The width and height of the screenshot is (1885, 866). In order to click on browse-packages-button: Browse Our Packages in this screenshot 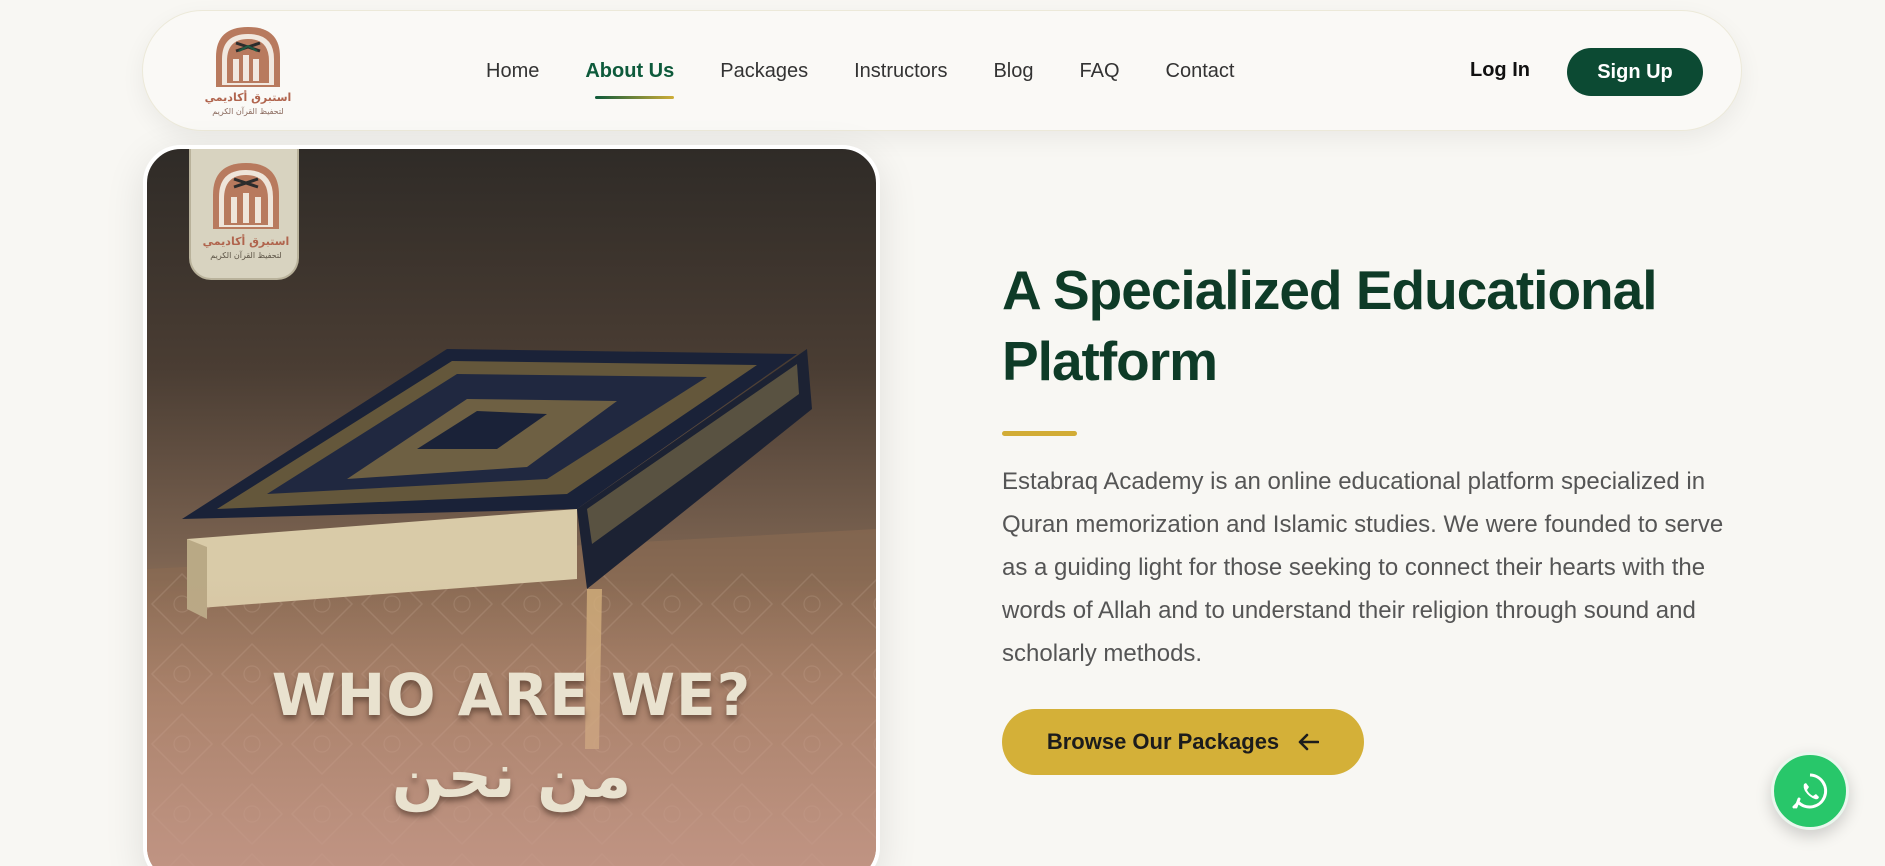, I will do `click(1183, 742)`.